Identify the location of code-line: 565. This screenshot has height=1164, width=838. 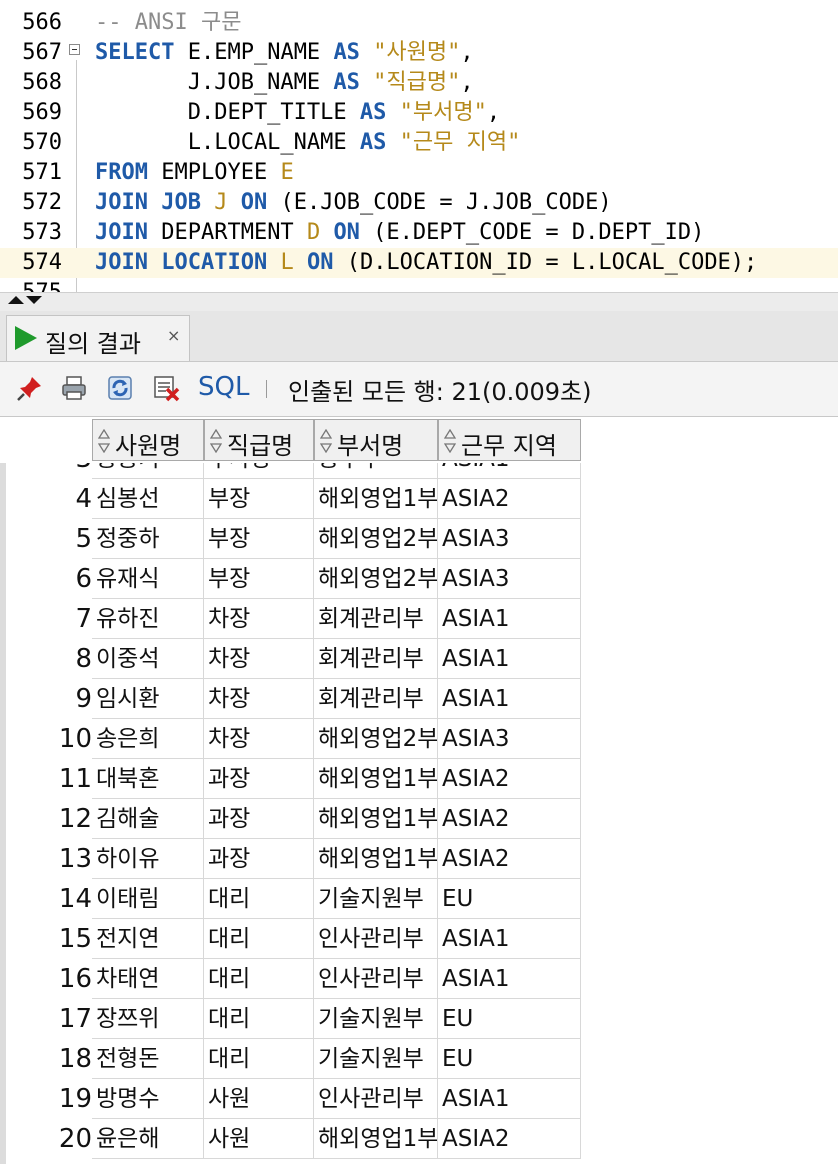
(419, 4).